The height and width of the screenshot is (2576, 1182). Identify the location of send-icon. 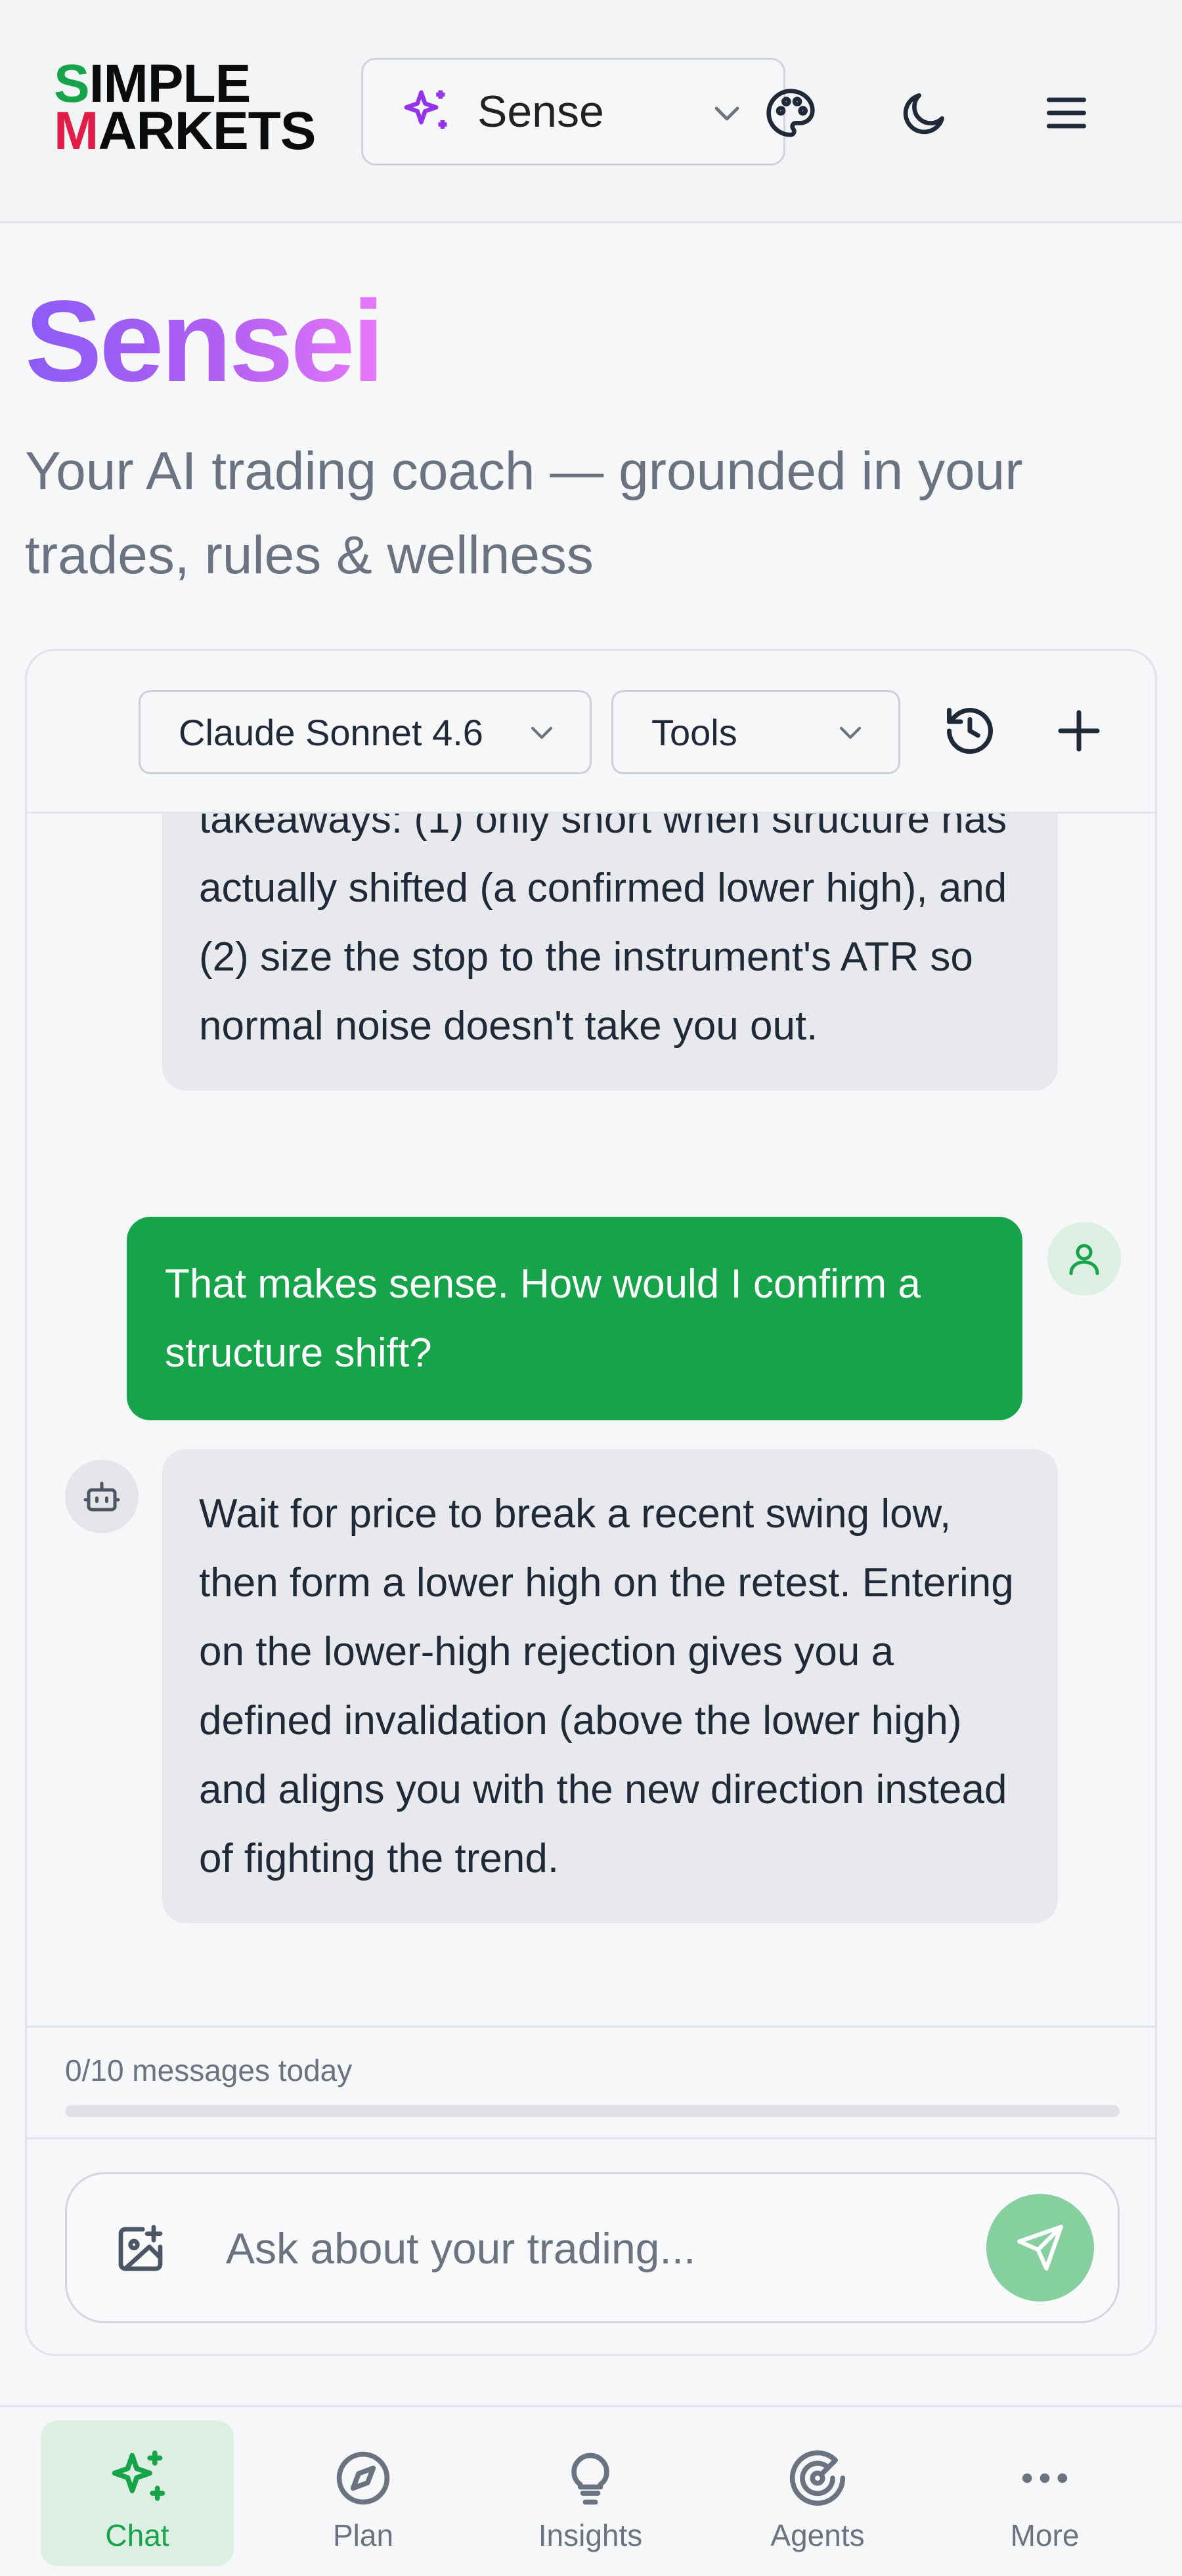
(1040, 2248).